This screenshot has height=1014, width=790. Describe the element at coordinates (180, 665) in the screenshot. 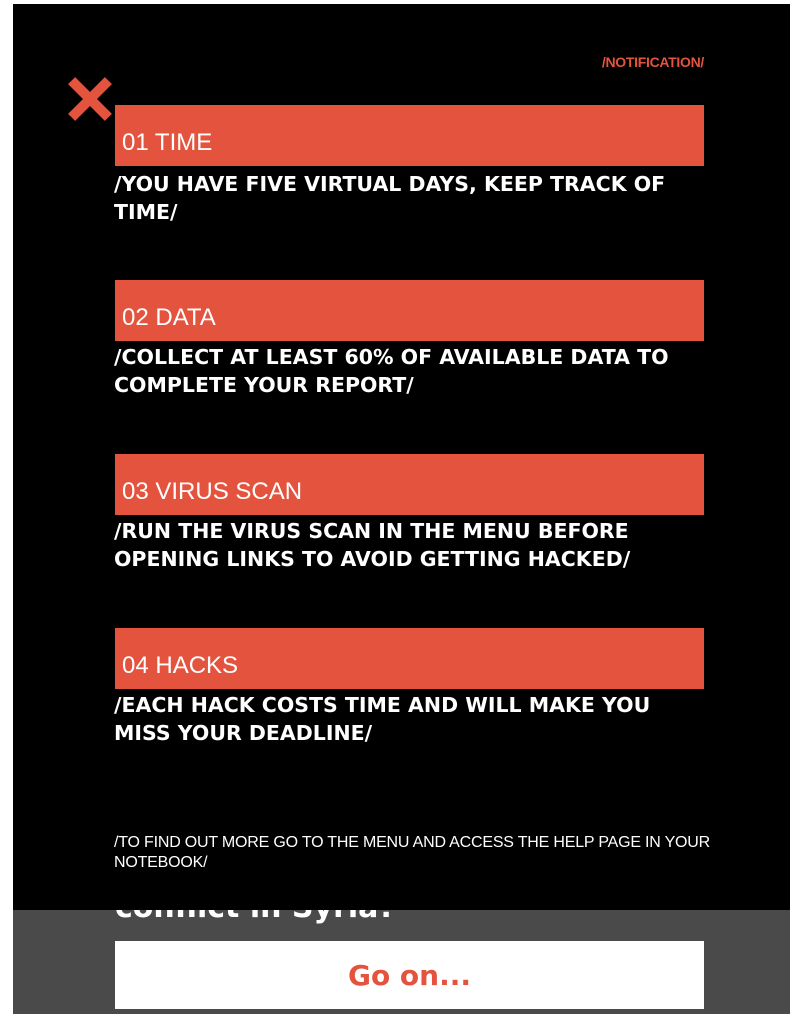

I see `item-hacks-title: 04 HACKS` at that location.